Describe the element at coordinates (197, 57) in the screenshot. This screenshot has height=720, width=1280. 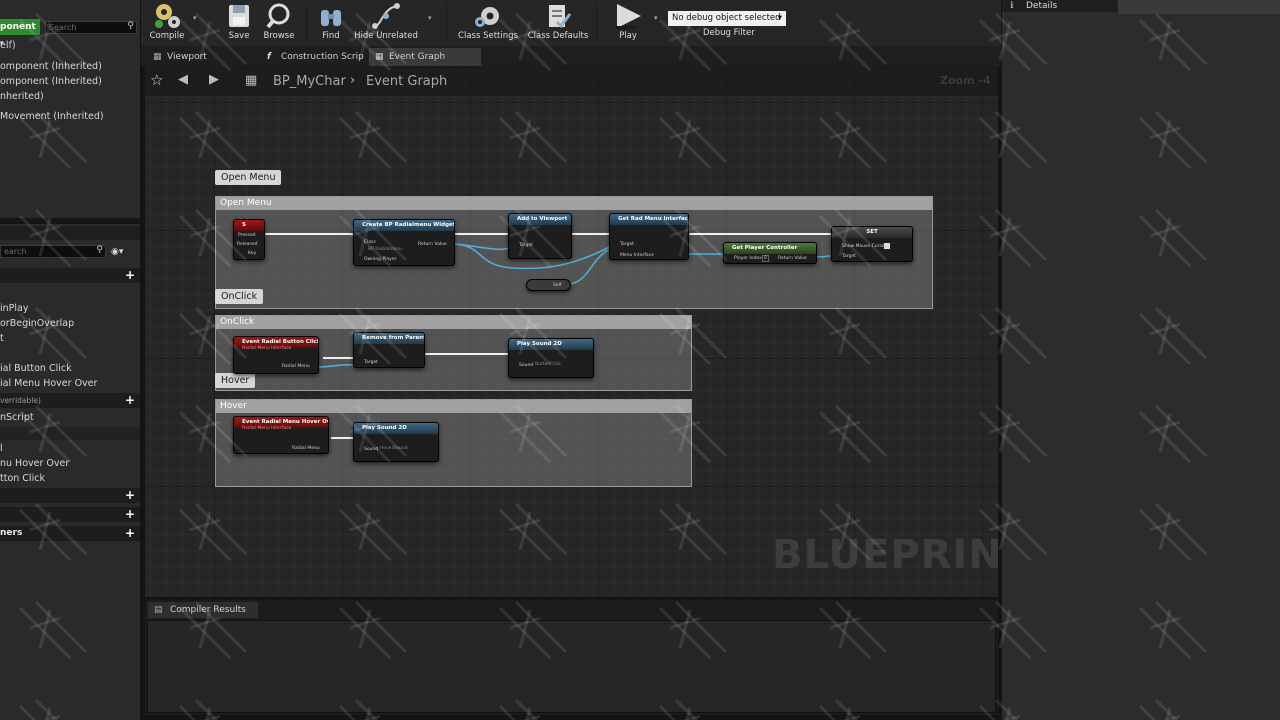
I see `tab-viewport: ▦ Viewport` at that location.